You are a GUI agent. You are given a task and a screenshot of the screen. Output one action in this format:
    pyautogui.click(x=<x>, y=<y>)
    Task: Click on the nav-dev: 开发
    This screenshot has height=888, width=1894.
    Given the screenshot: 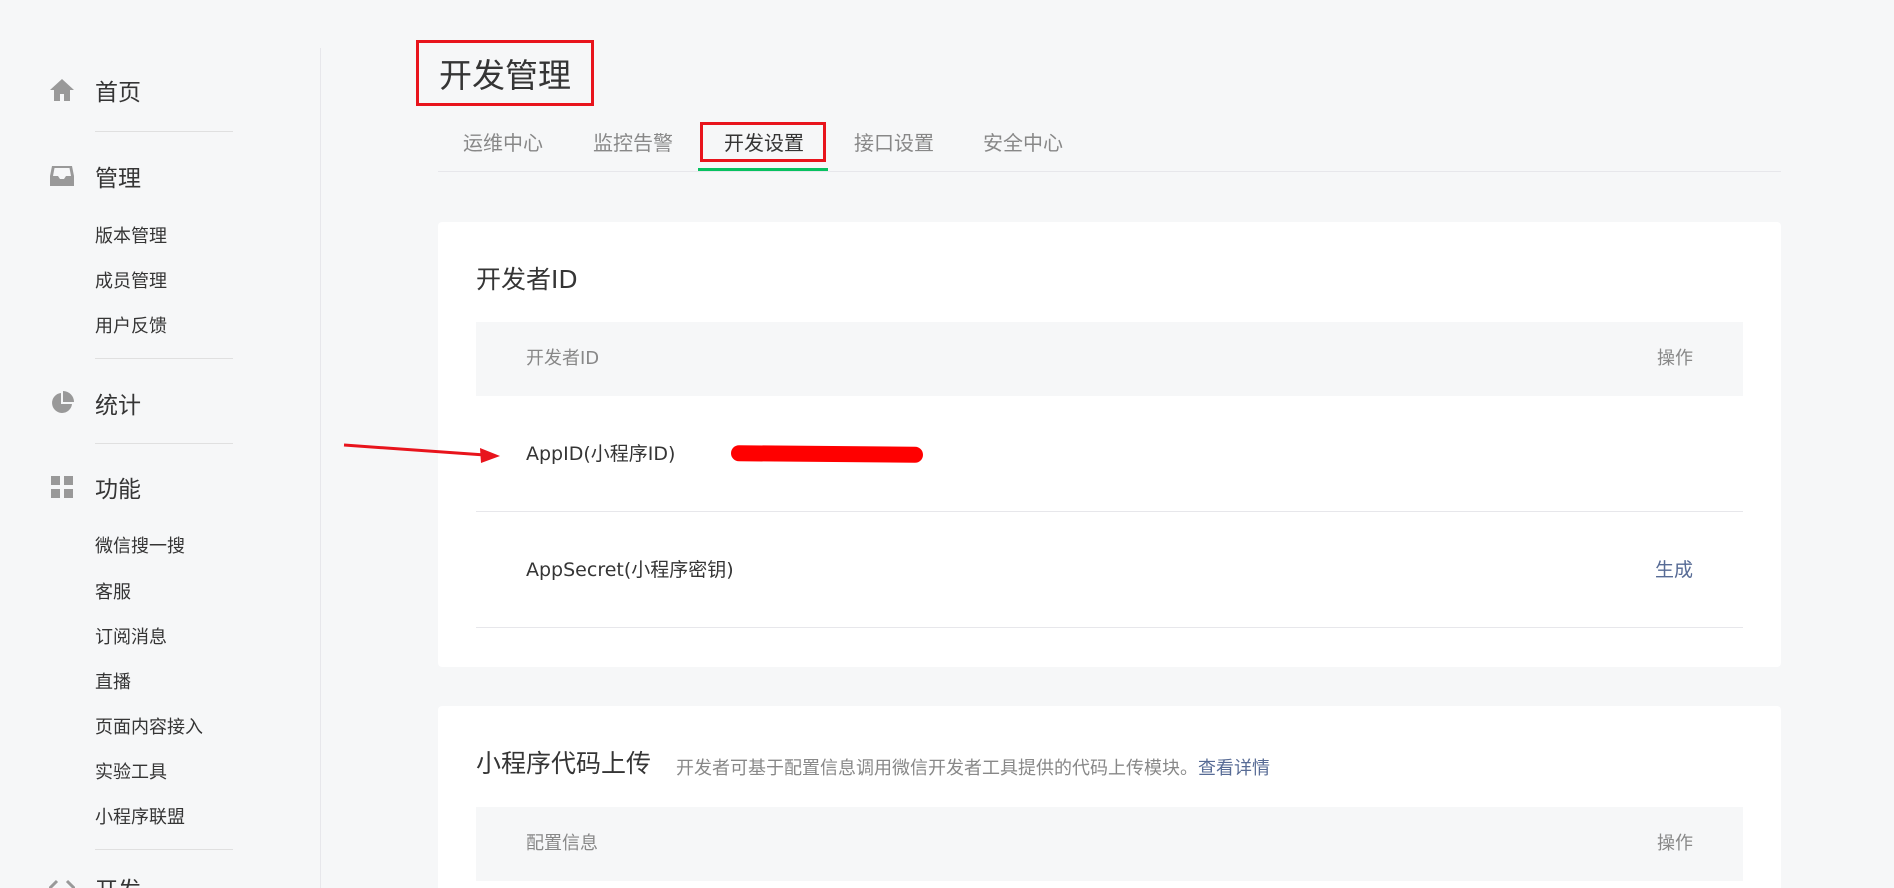 What is the action you would take?
    pyautogui.click(x=94, y=880)
    